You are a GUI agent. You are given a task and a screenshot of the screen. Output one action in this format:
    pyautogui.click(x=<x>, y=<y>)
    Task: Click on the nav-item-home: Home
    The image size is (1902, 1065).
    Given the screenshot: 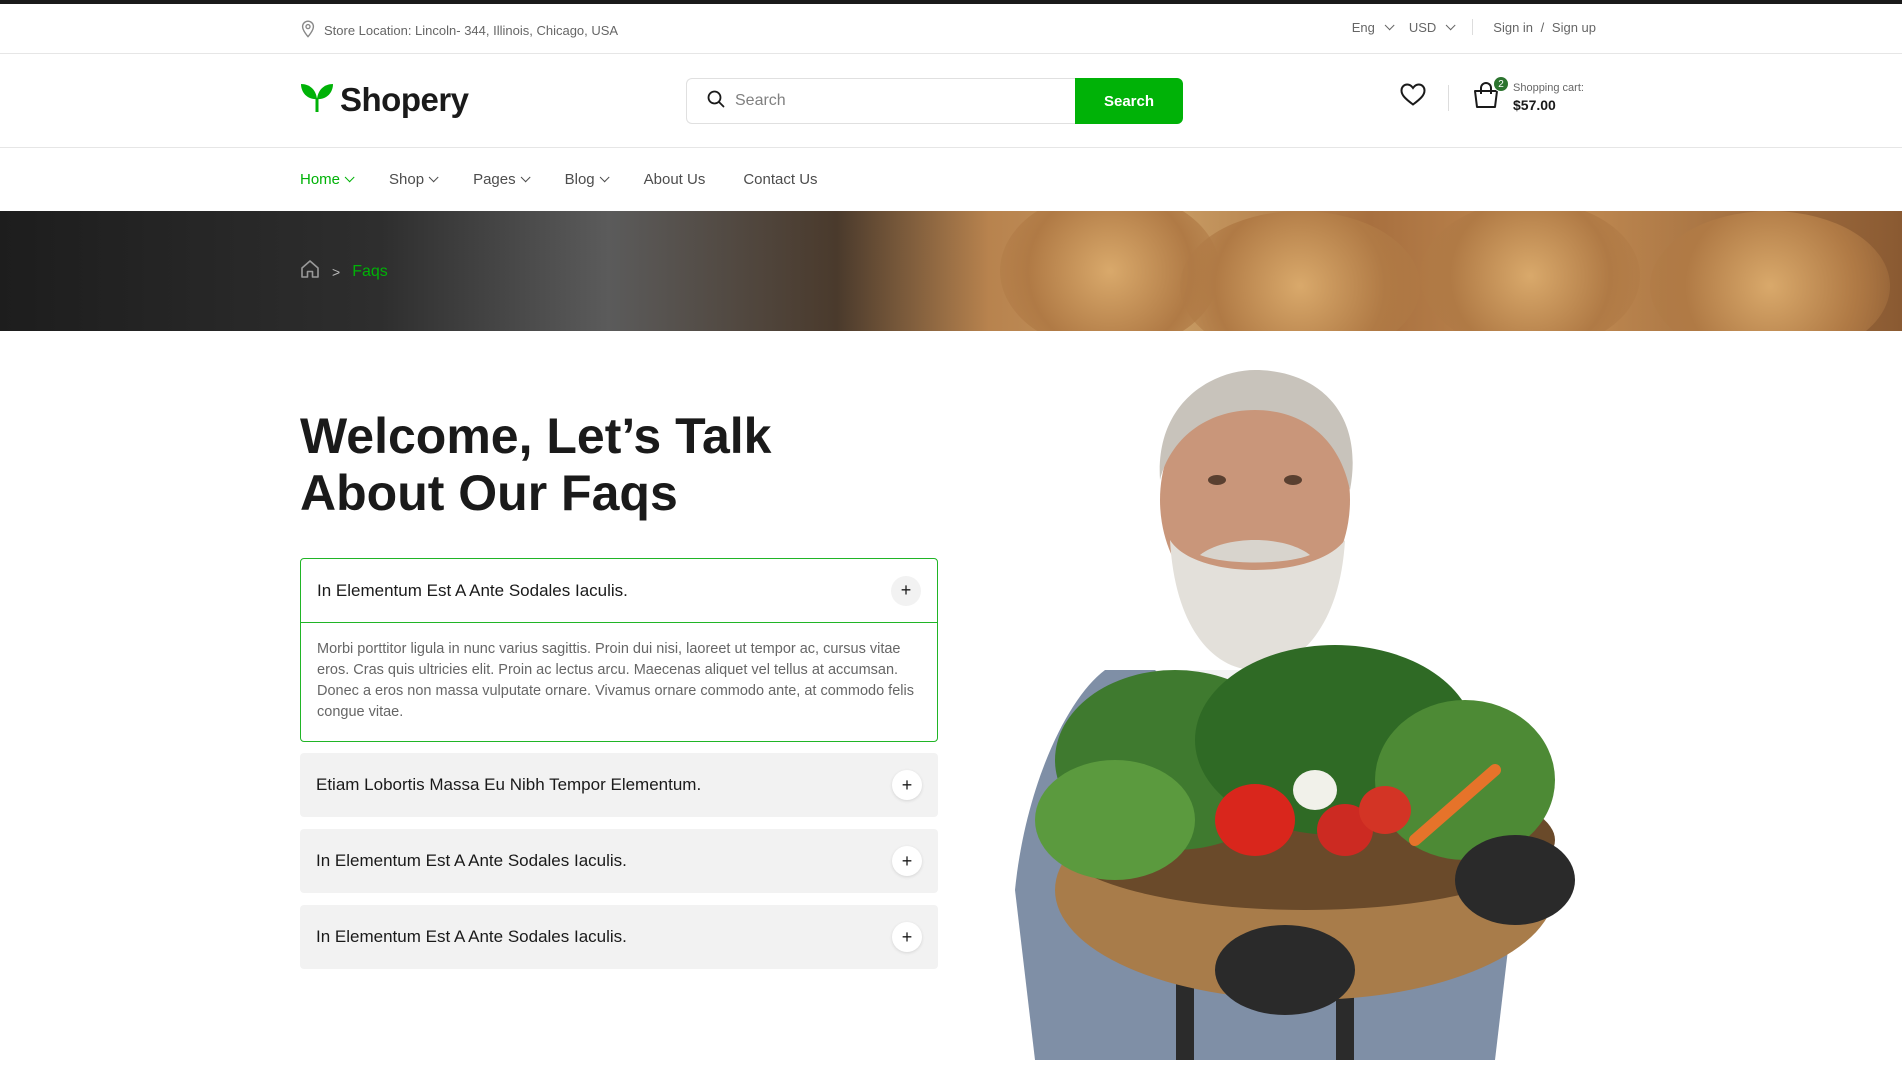 What is the action you would take?
    pyautogui.click(x=327, y=179)
    